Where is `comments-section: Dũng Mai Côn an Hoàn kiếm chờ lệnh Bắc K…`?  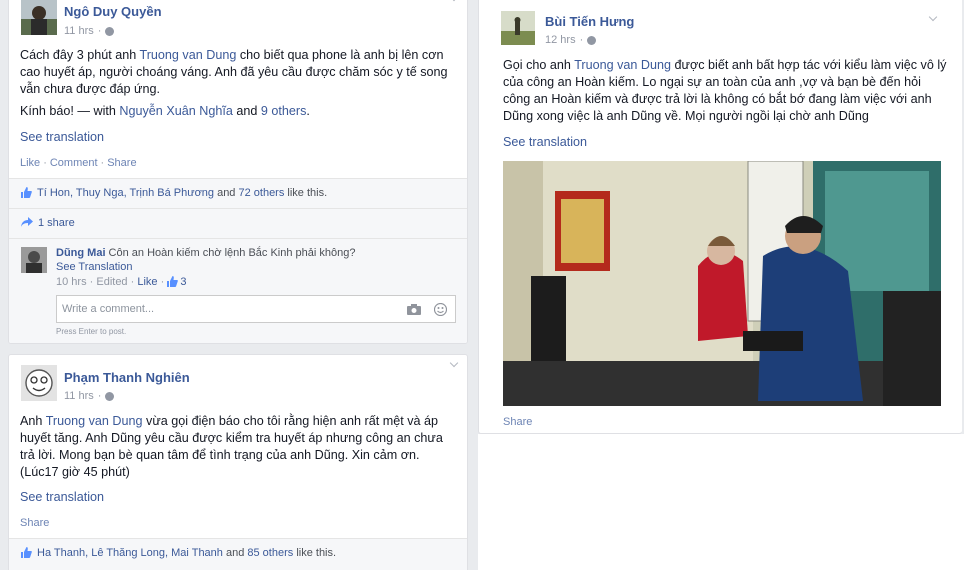 comments-section: Dũng Mai Côn an Hoàn kiếm chờ lệnh Bắc K… is located at coordinates (238, 290).